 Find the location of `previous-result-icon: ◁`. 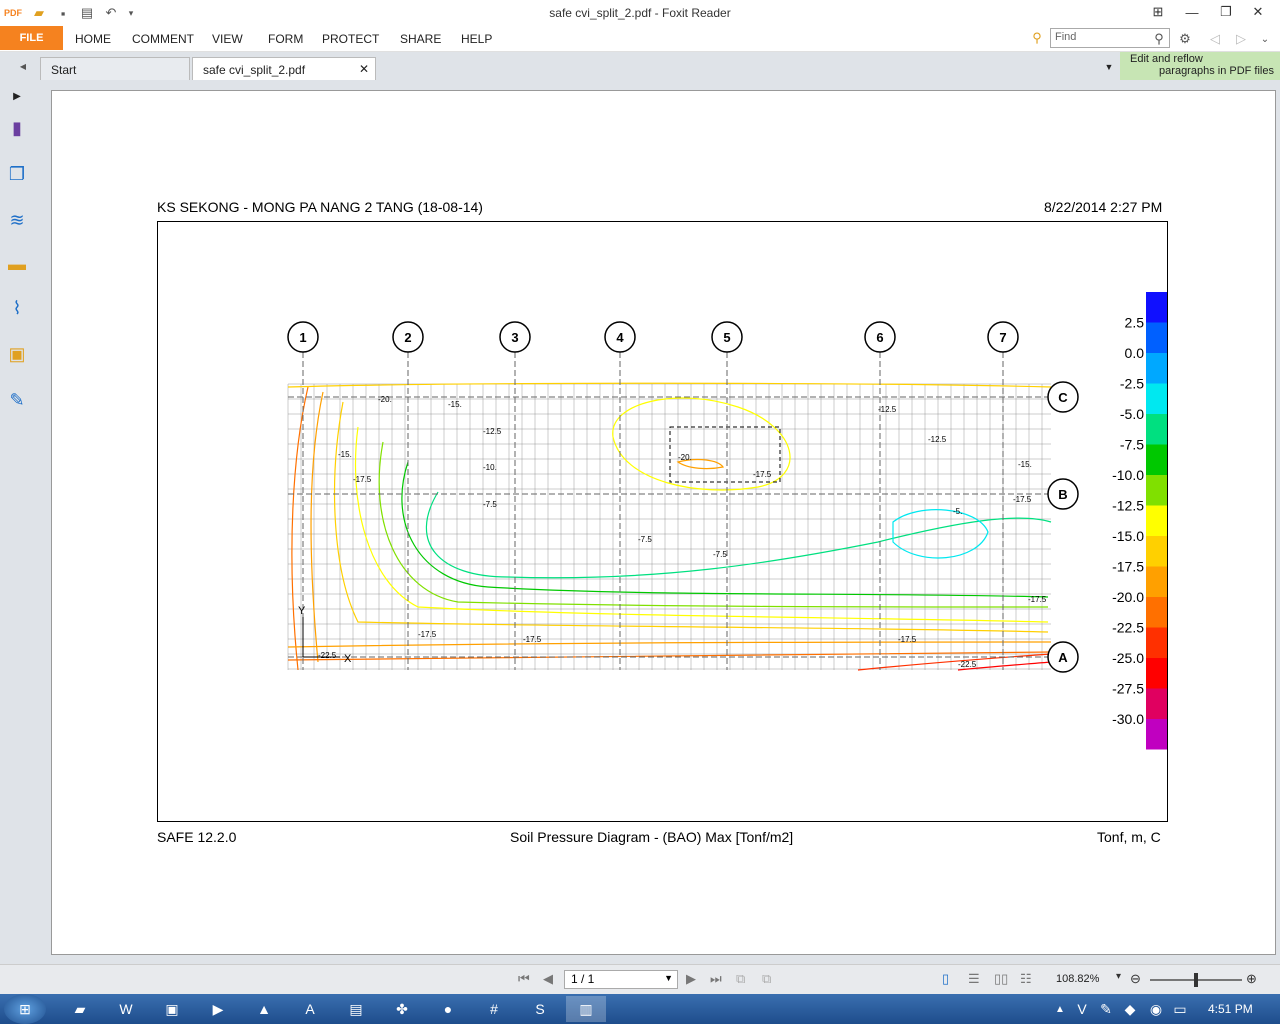

previous-result-icon: ◁ is located at coordinates (1215, 39).